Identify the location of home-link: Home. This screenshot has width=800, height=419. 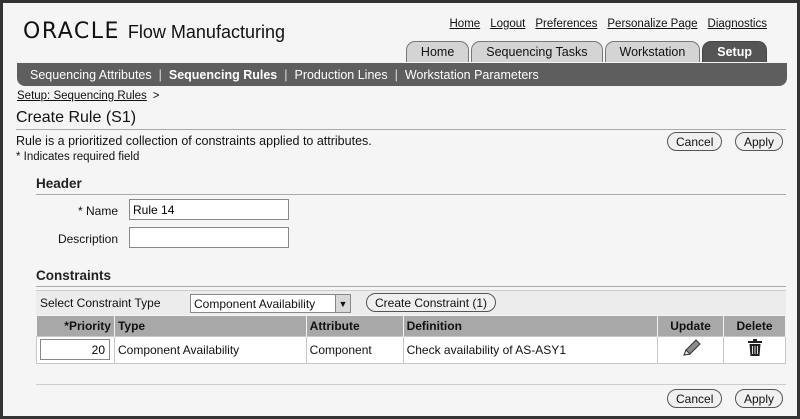
(465, 24).